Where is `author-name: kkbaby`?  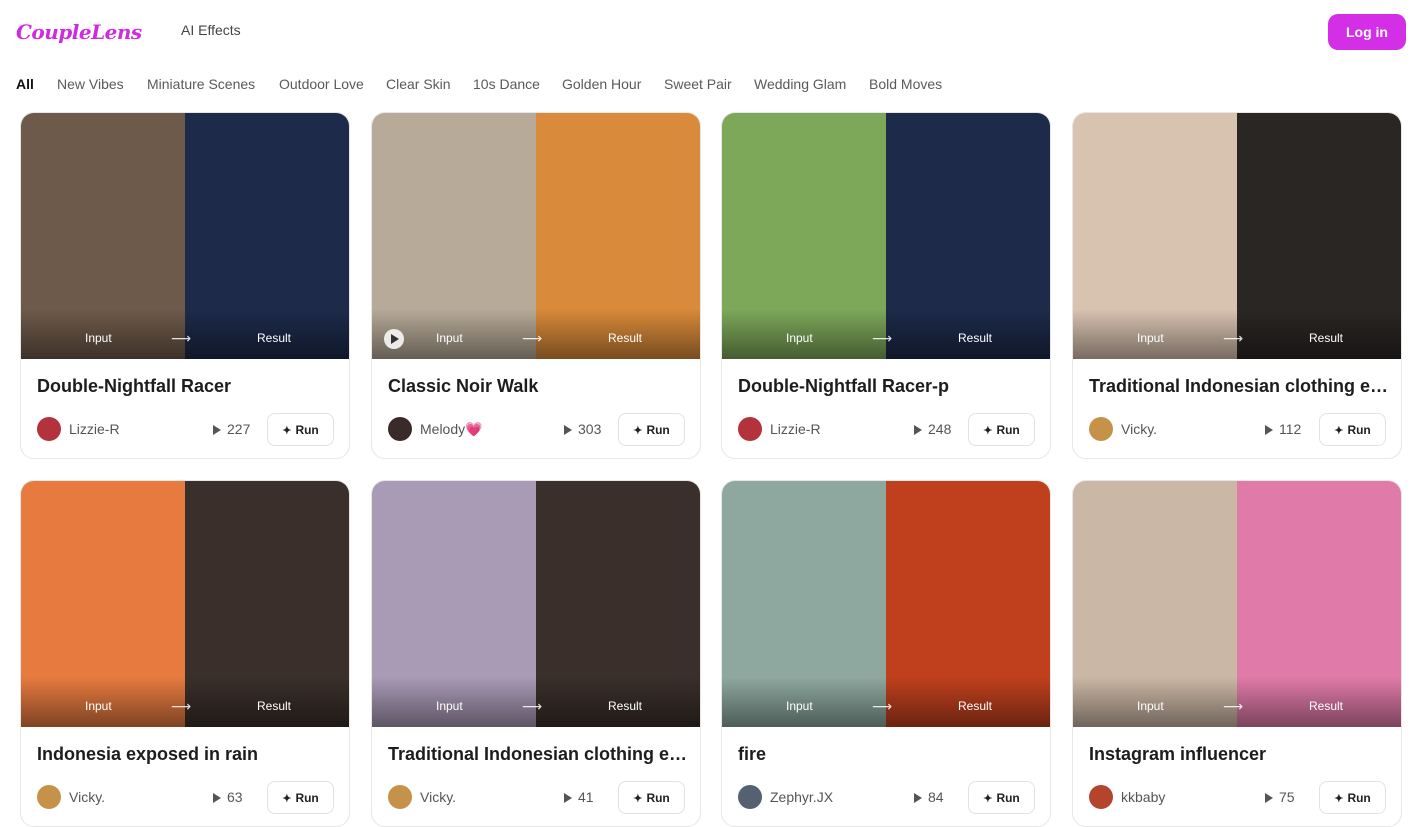
author-name: kkbaby is located at coordinates (1143, 797).